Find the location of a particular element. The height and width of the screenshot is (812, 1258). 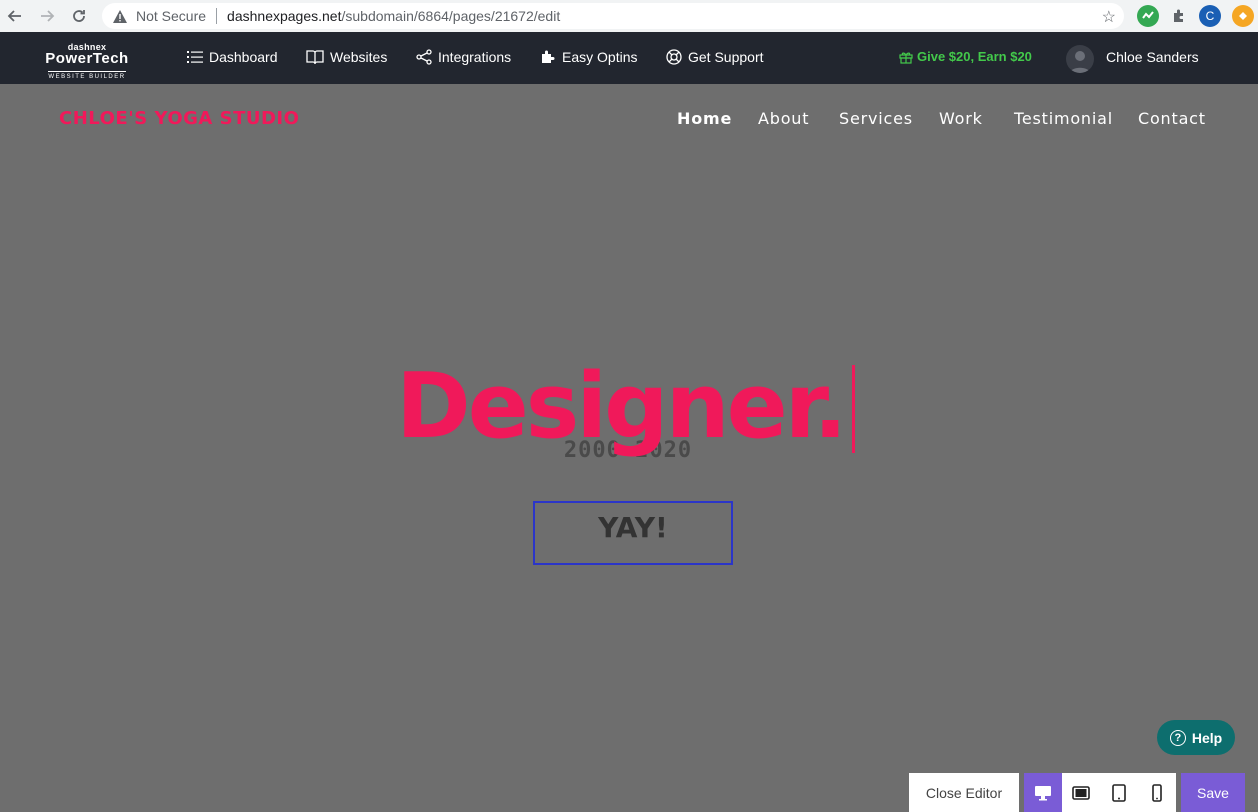

mobile-icon is located at coordinates (1157, 792).